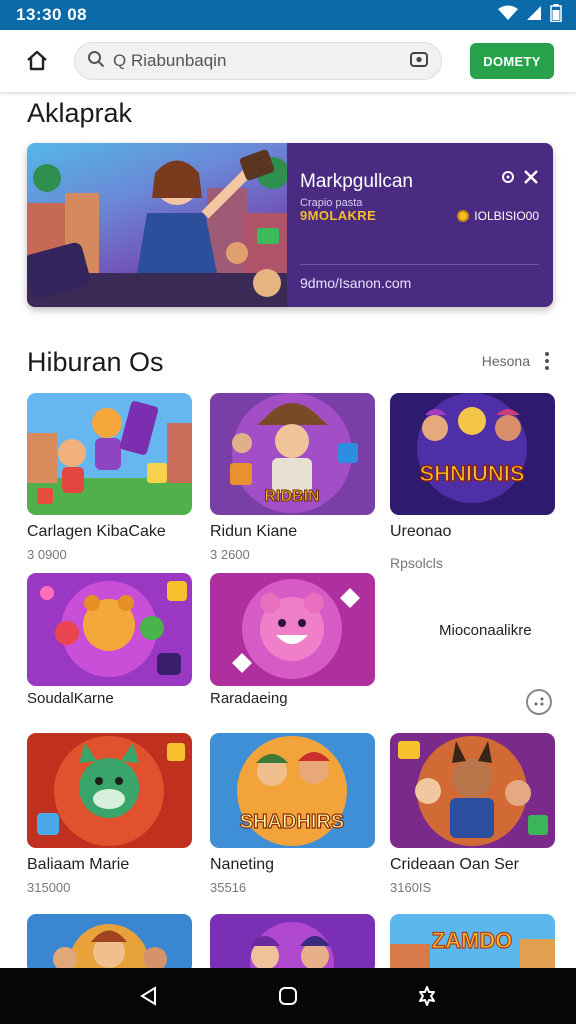  Describe the element at coordinates (49, 887) in the screenshot. I see `game-count: 315000` at that location.